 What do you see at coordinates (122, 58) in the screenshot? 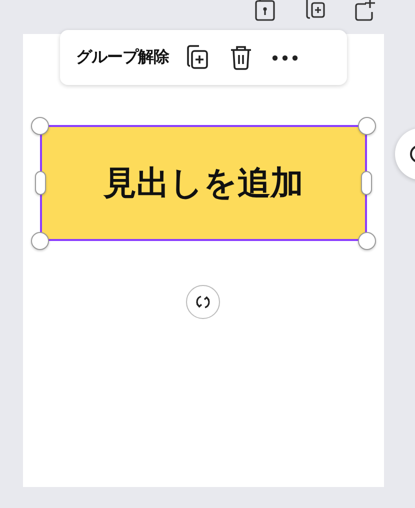
I see `ungroup-button: グループ解除` at bounding box center [122, 58].